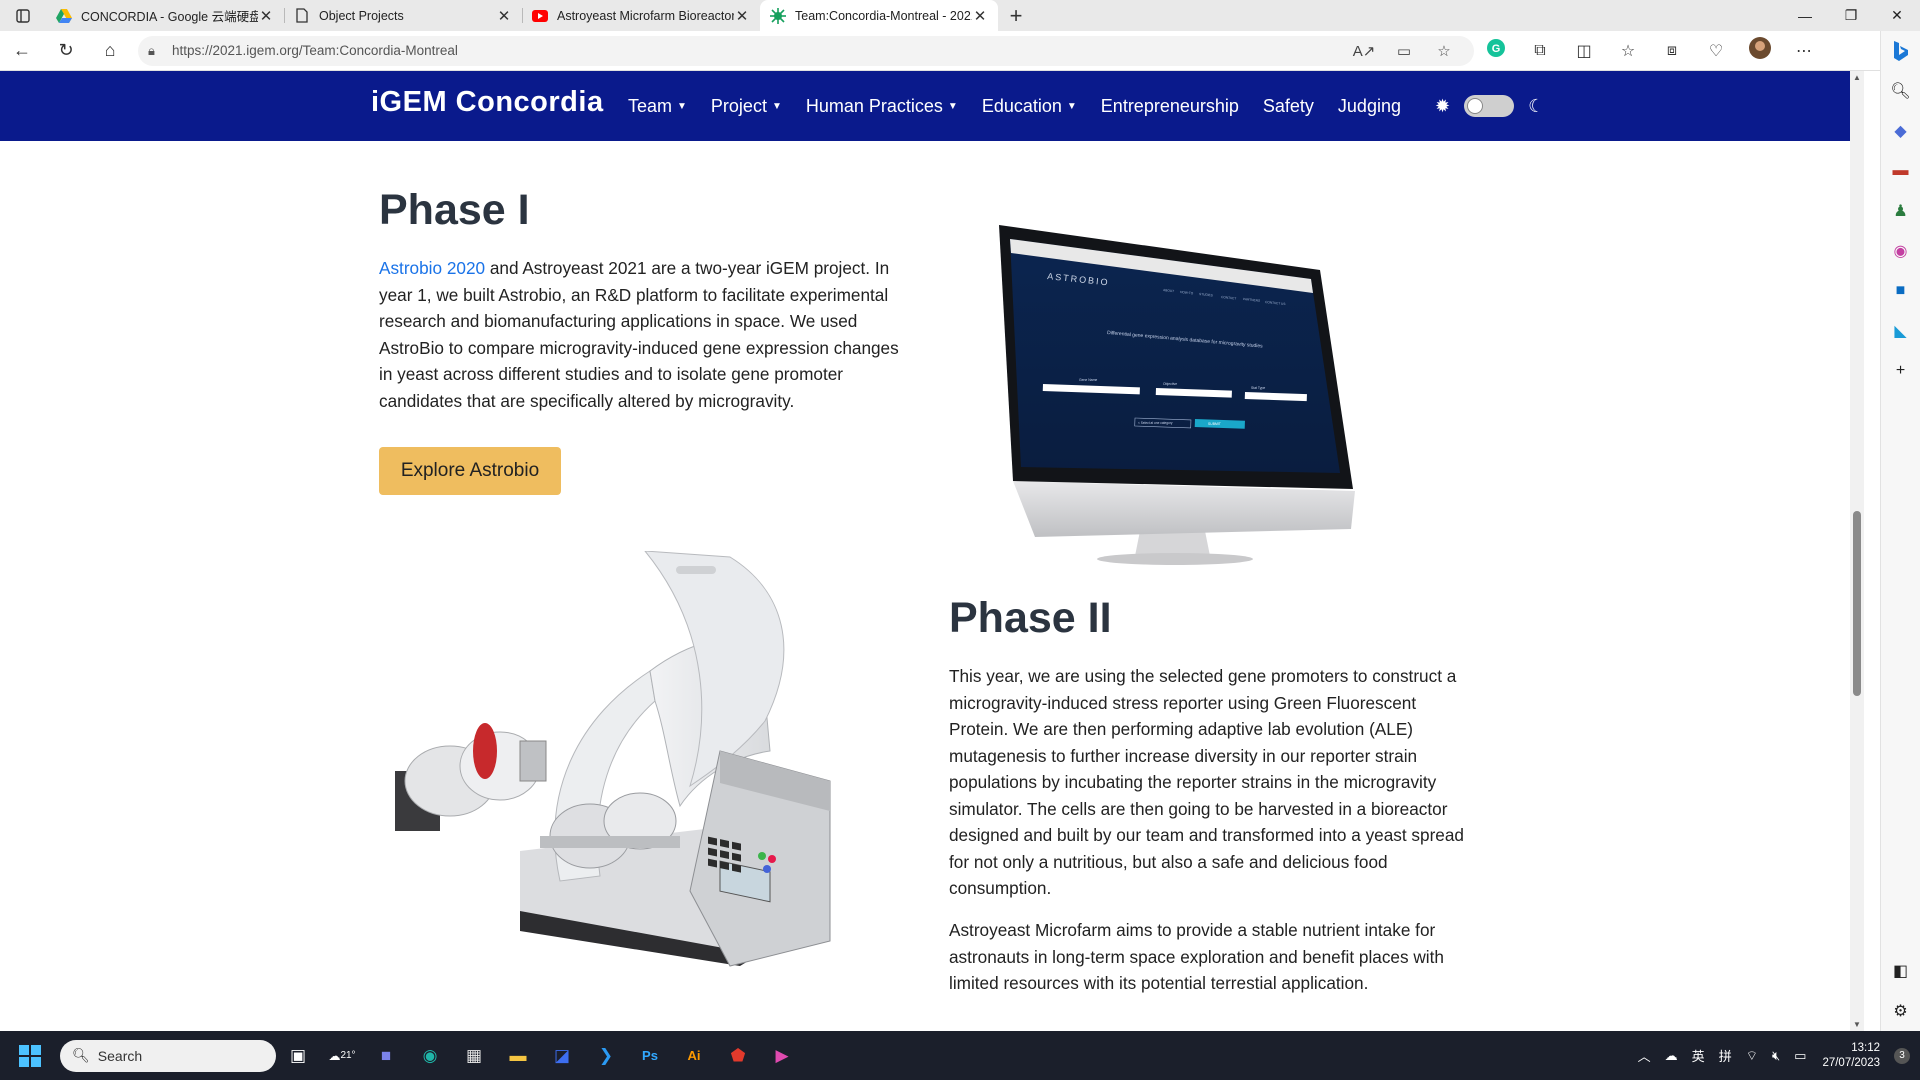 The height and width of the screenshot is (1080, 1920). What do you see at coordinates (1442, 105) in the screenshot?
I see `light-mode-sun-icon: ✹` at bounding box center [1442, 105].